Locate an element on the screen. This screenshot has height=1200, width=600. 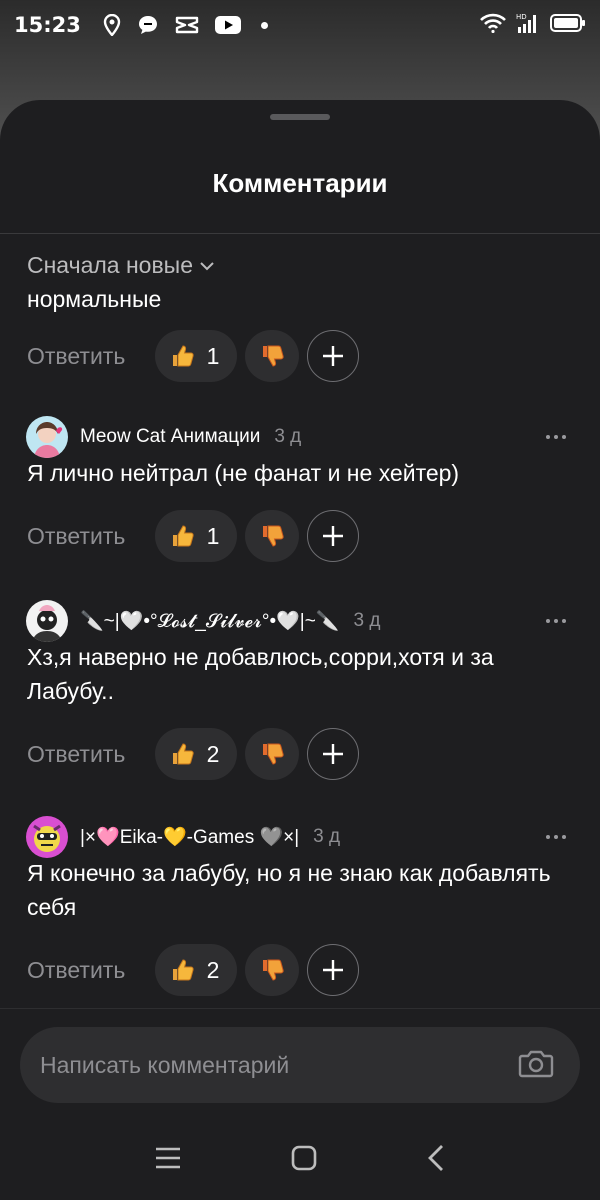
divider is located at coordinates (300, 1008).